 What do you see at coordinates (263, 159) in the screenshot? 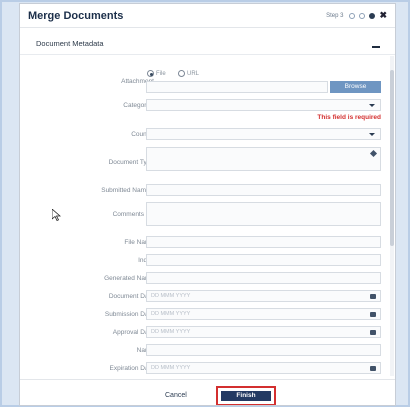
I see `document-type-field` at bounding box center [263, 159].